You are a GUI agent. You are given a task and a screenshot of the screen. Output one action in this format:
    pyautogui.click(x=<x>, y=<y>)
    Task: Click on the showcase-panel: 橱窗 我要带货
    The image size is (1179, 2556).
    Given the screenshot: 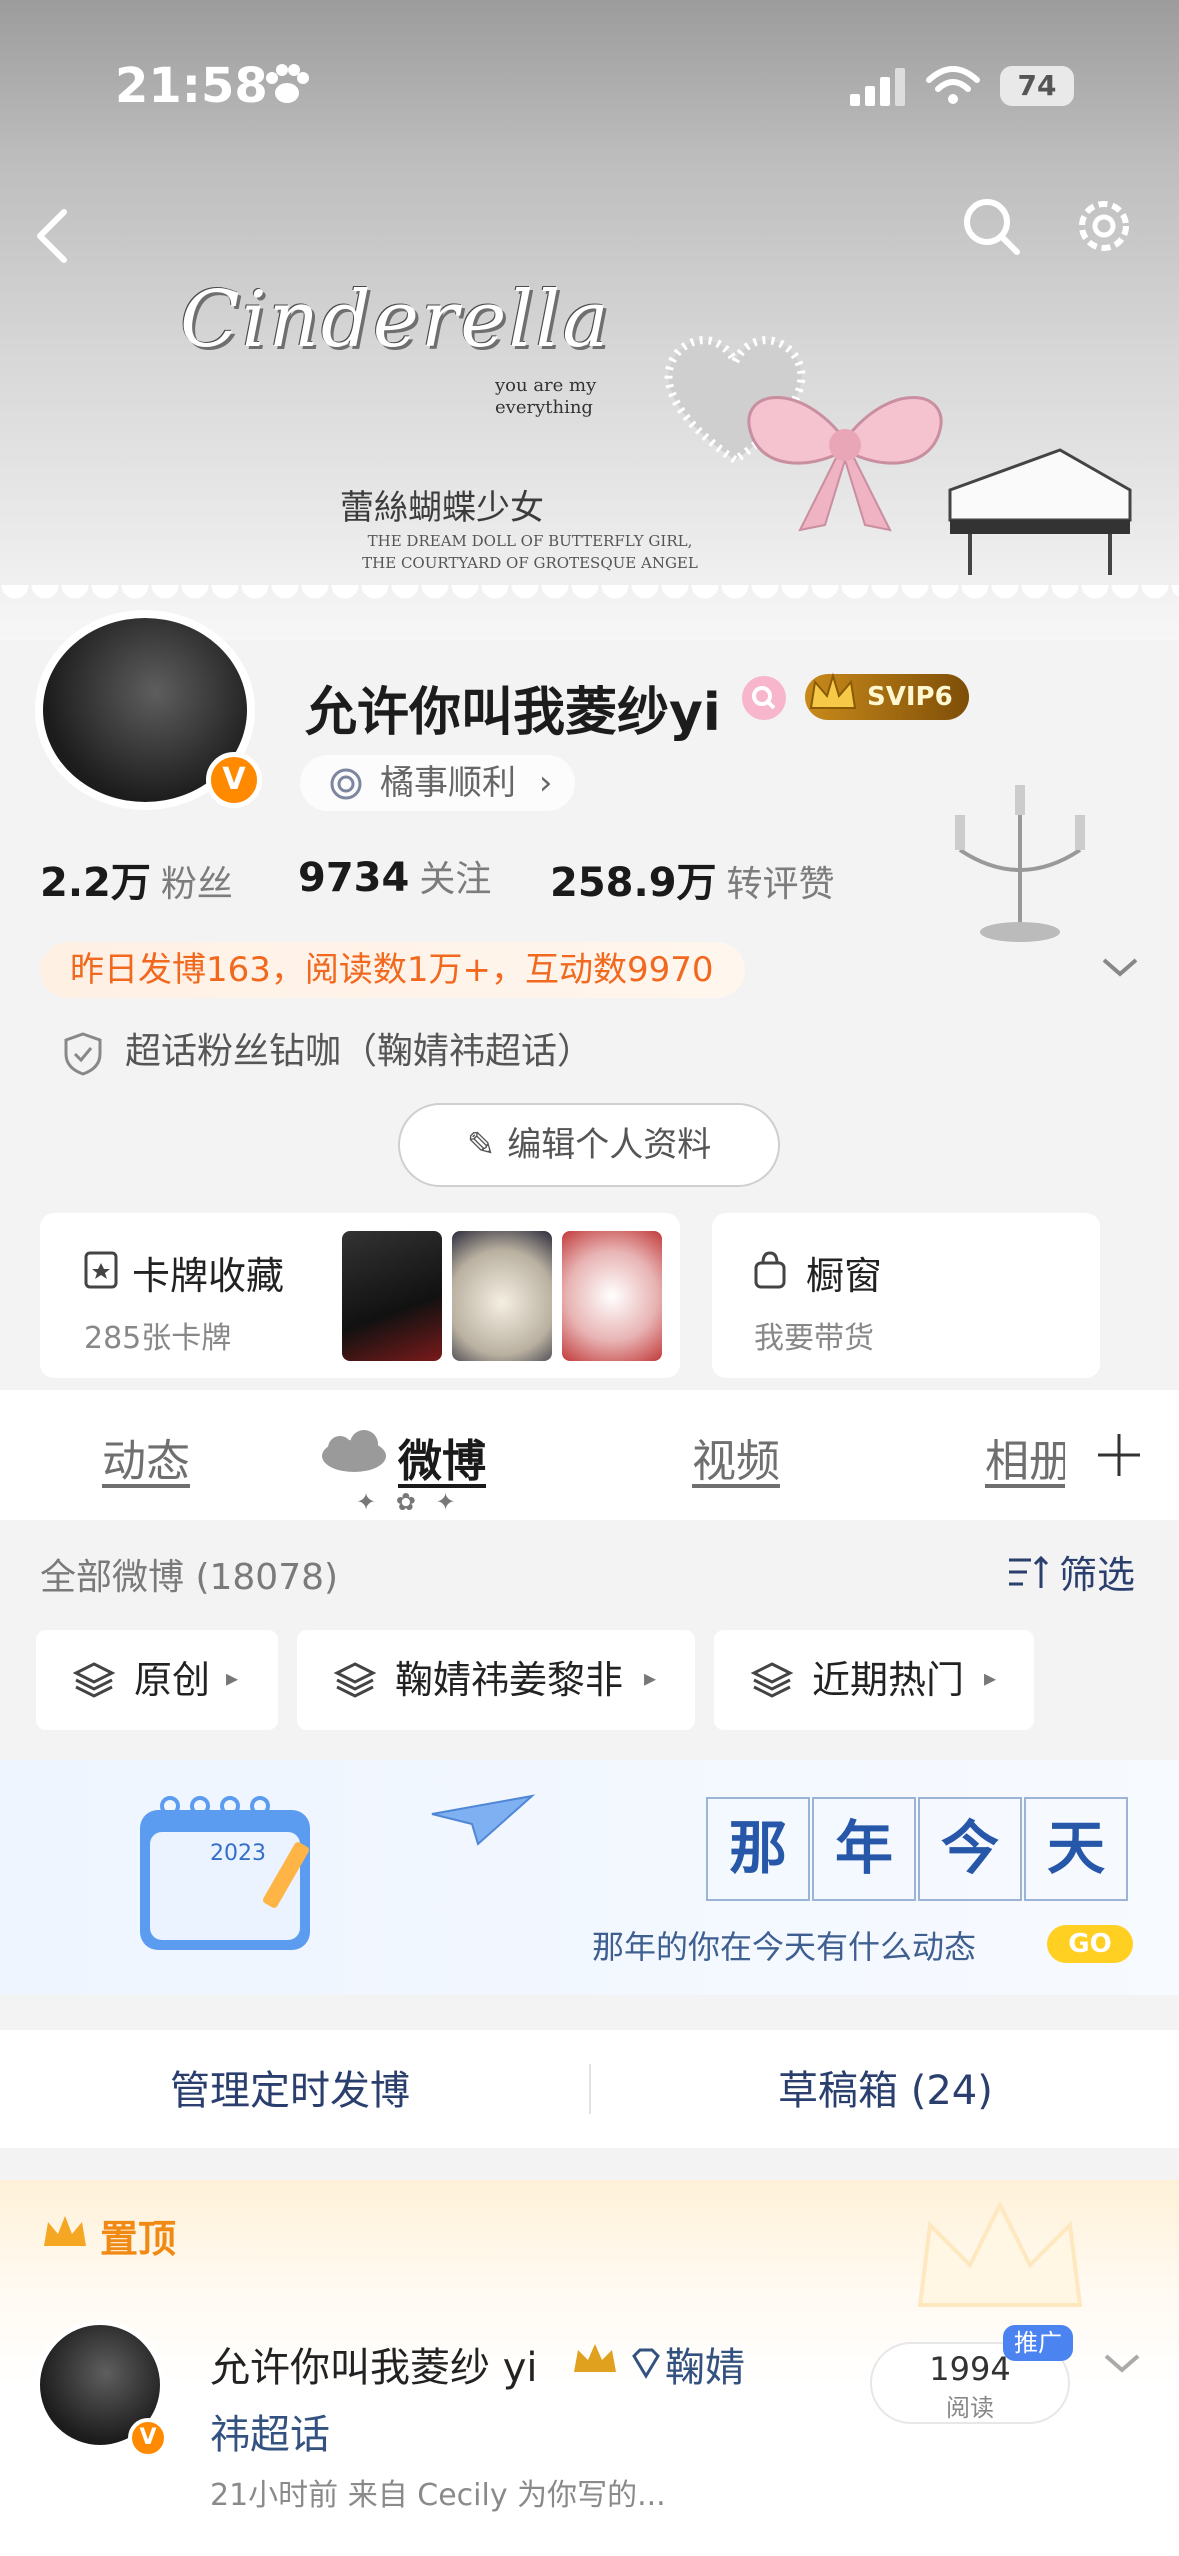 What is the action you would take?
    pyautogui.click(x=906, y=1295)
    